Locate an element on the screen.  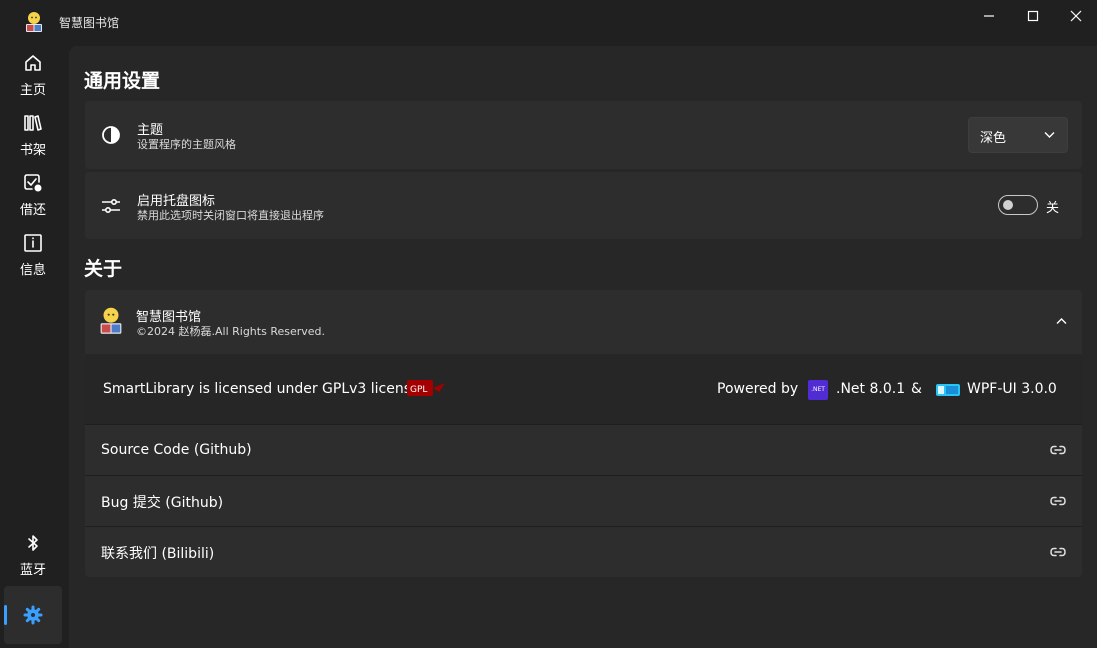
dotnet-version: .Net 8.0.1 is located at coordinates (870, 389).